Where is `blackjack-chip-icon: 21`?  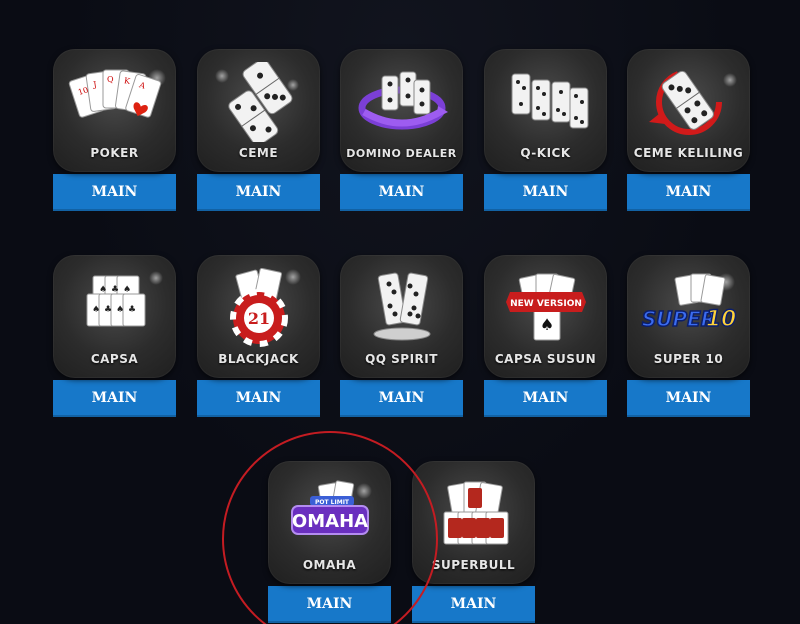 blackjack-chip-icon: 21 is located at coordinates (258, 308).